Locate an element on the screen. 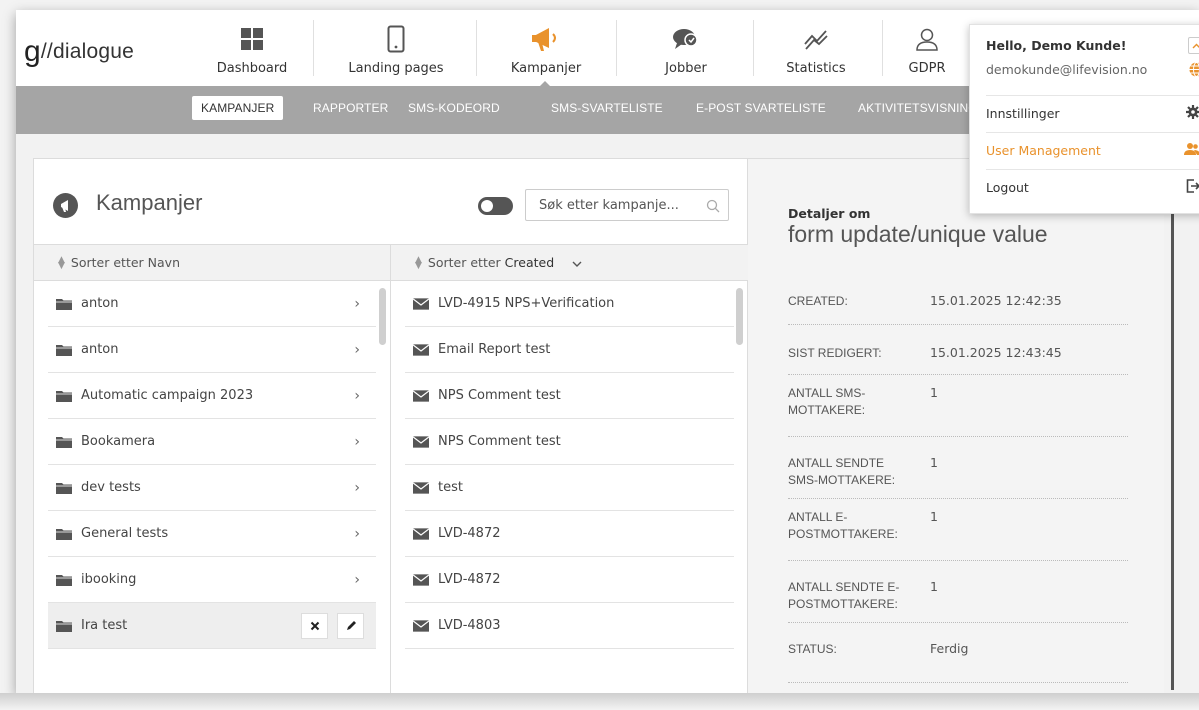  sort-icon: ▲ ▼ is located at coordinates (418, 262).